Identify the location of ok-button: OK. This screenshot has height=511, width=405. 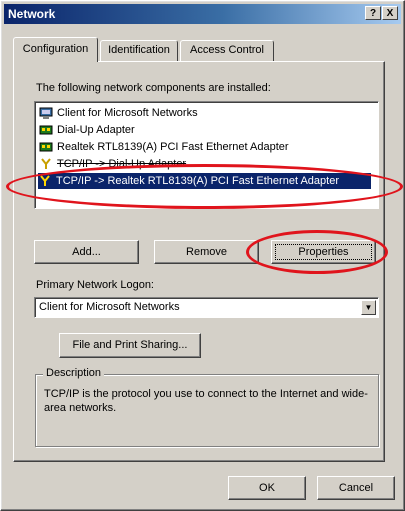
(267, 488).